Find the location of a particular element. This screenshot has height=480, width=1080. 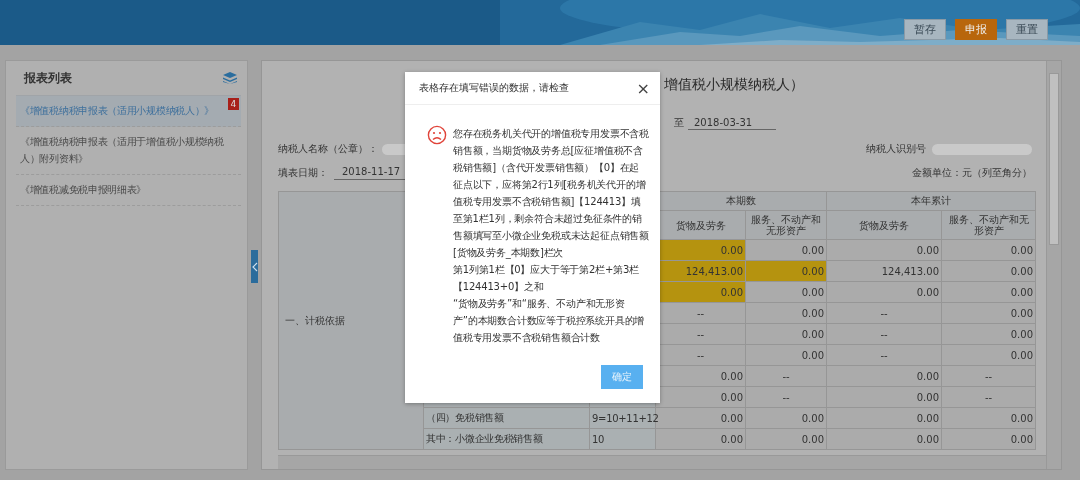

sidebar-title: 报表列表 is located at coordinates (47, 78).